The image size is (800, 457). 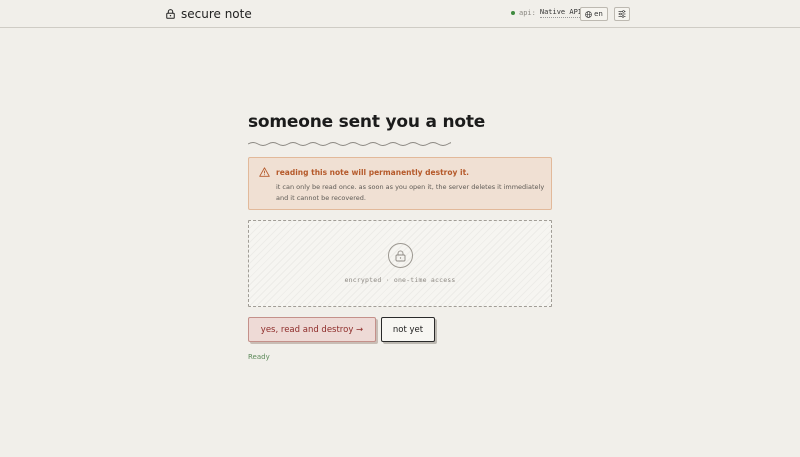 I want to click on read-and-destroy-button: yes, read and destroy →, so click(x=312, y=329).